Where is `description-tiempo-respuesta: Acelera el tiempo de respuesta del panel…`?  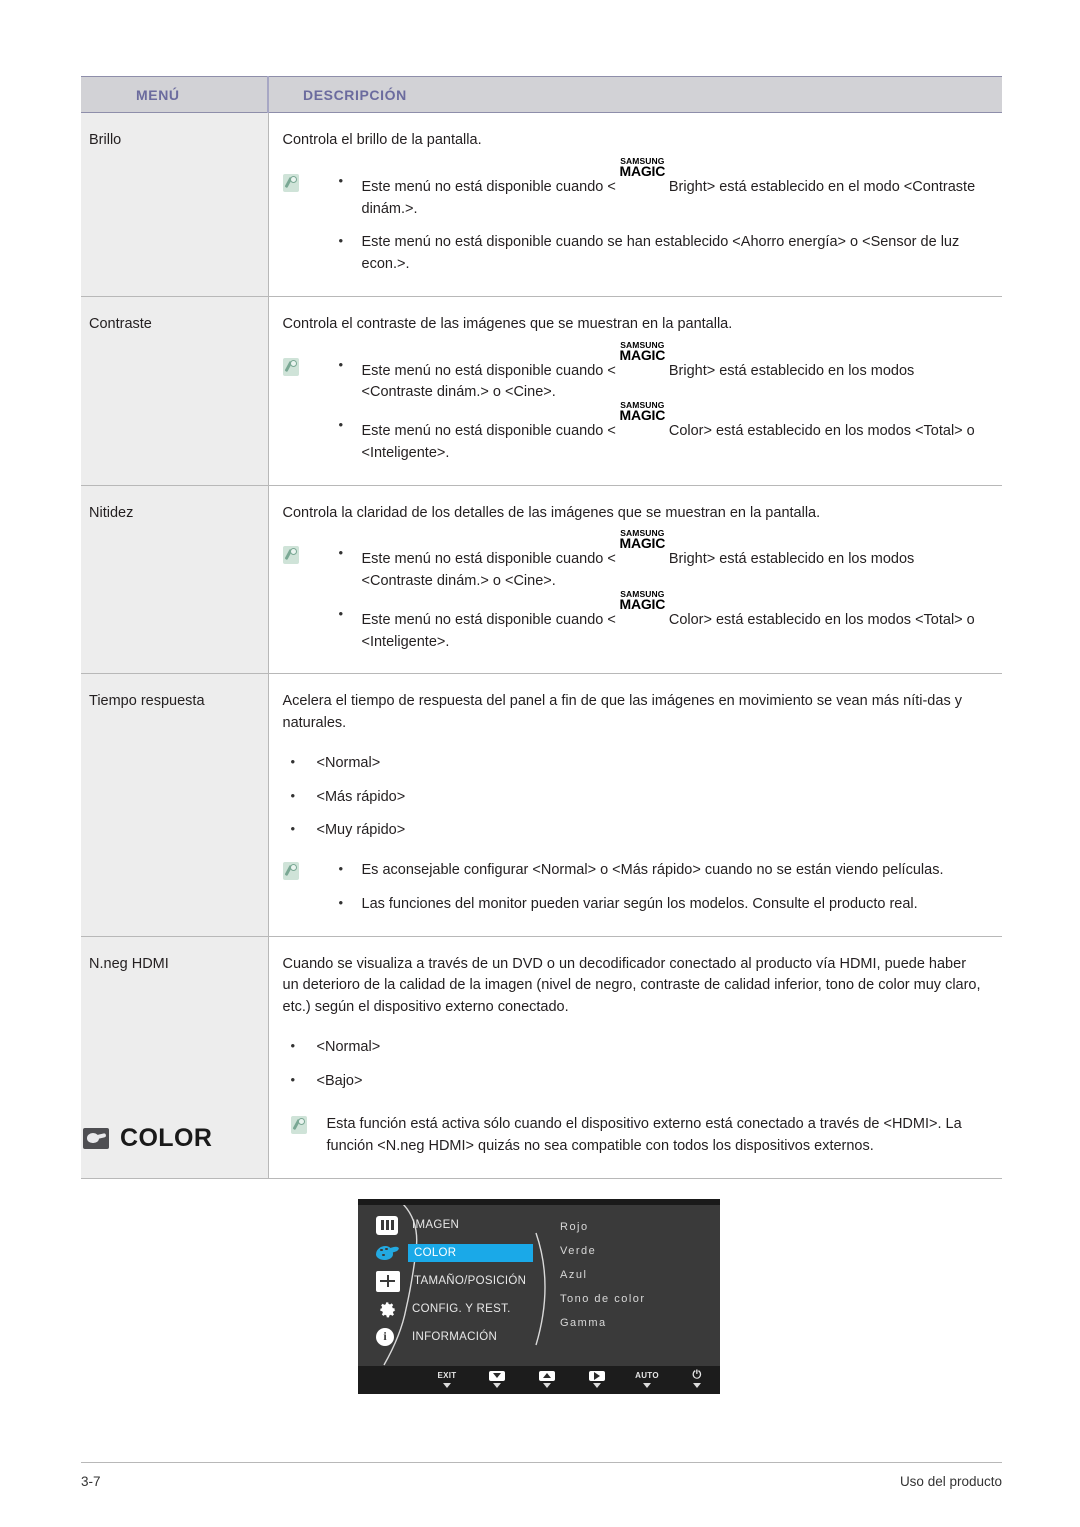 description-tiempo-respuesta: Acelera el tiempo de respuesta del panel… is located at coordinates (635, 805).